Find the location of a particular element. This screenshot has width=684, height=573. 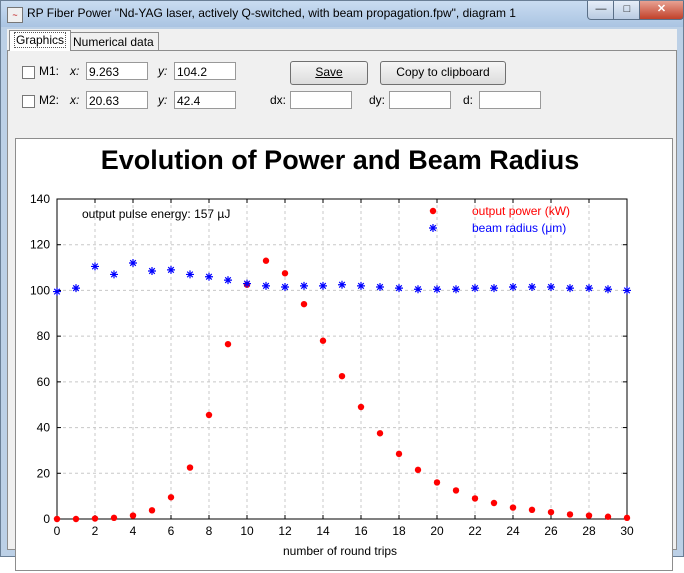

x-tick-label: 24 is located at coordinates (513, 531).